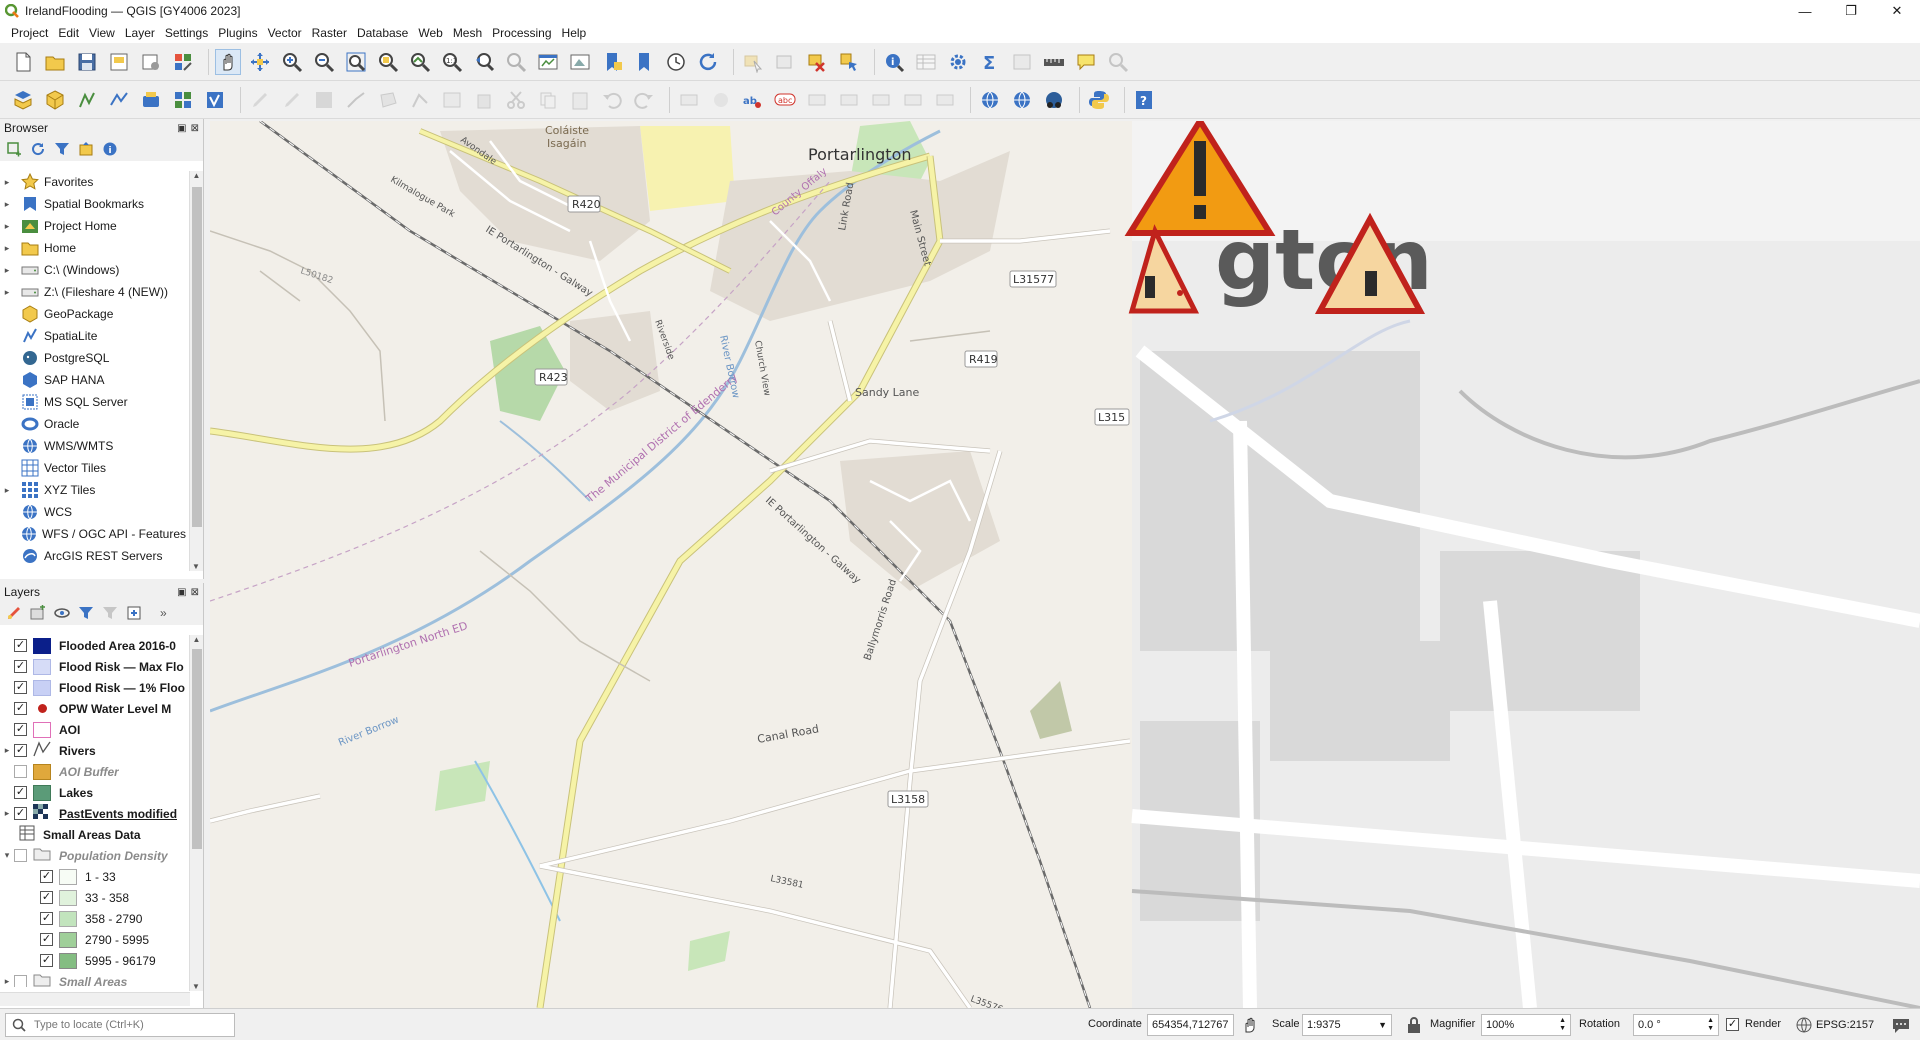 The image size is (1920, 1040). Describe the element at coordinates (1676, 1025) in the screenshot. I see `rotation-spinbox: 0.0 ° ▲ ▼` at that location.